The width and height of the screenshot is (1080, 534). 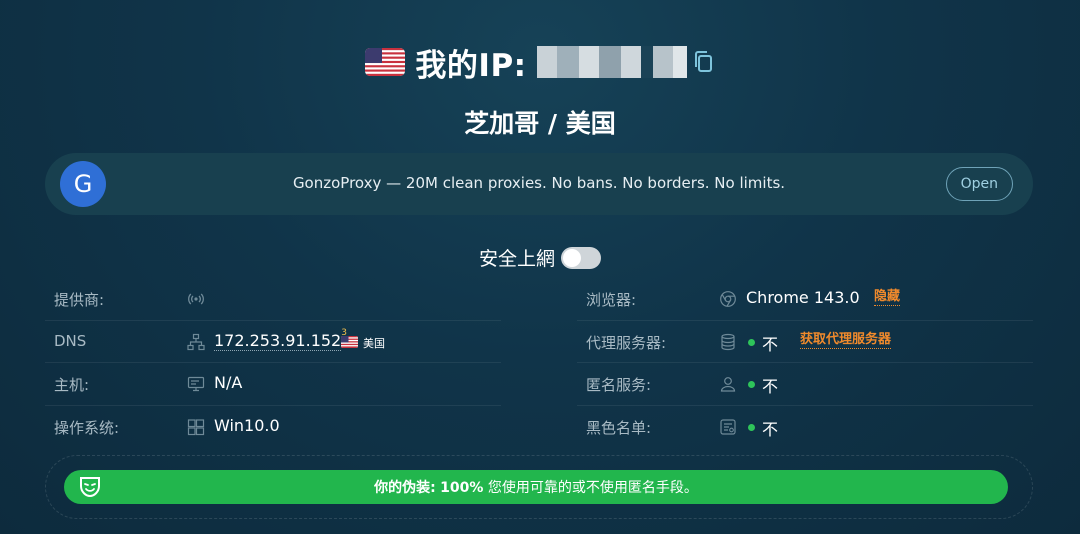 I want to click on browser-row: 浏览器: Chrome 143.0 隐藏, so click(x=805, y=299).